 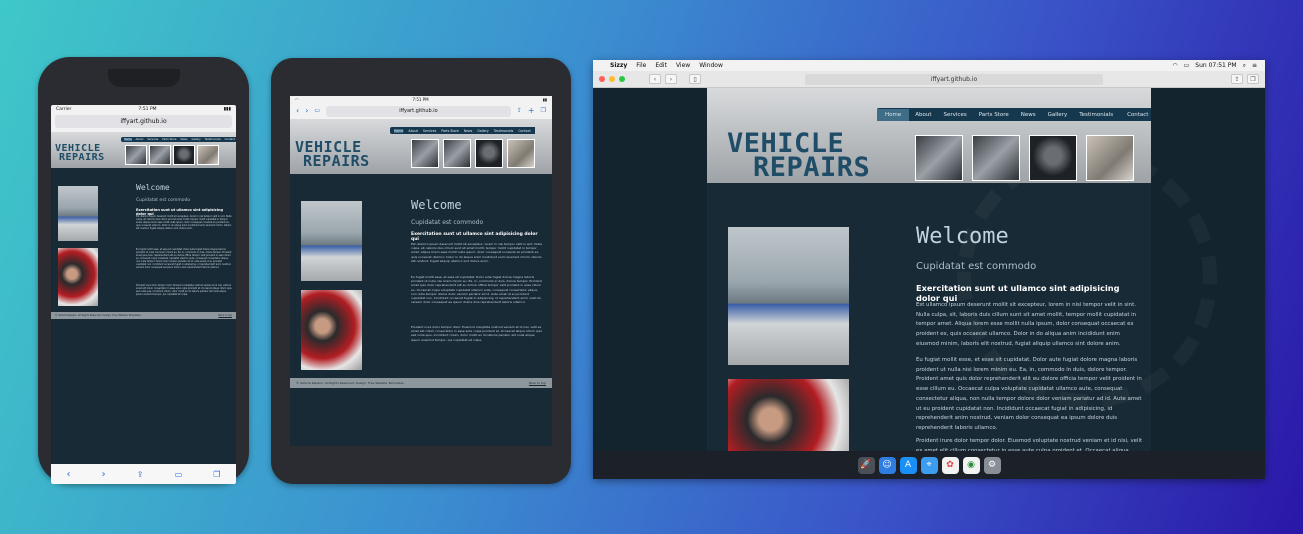 I want to click on tablet-nav-gallery: Gallery, so click(x=482, y=131).